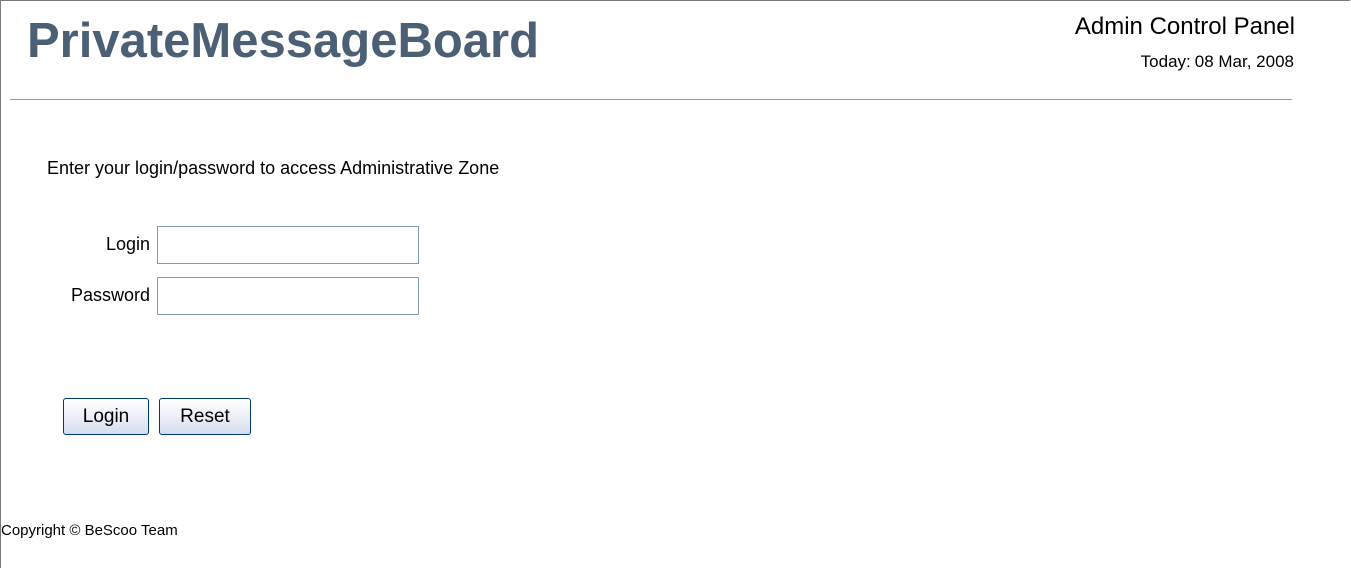 The height and width of the screenshot is (569, 1351). What do you see at coordinates (106, 416) in the screenshot?
I see `login-button: Login` at bounding box center [106, 416].